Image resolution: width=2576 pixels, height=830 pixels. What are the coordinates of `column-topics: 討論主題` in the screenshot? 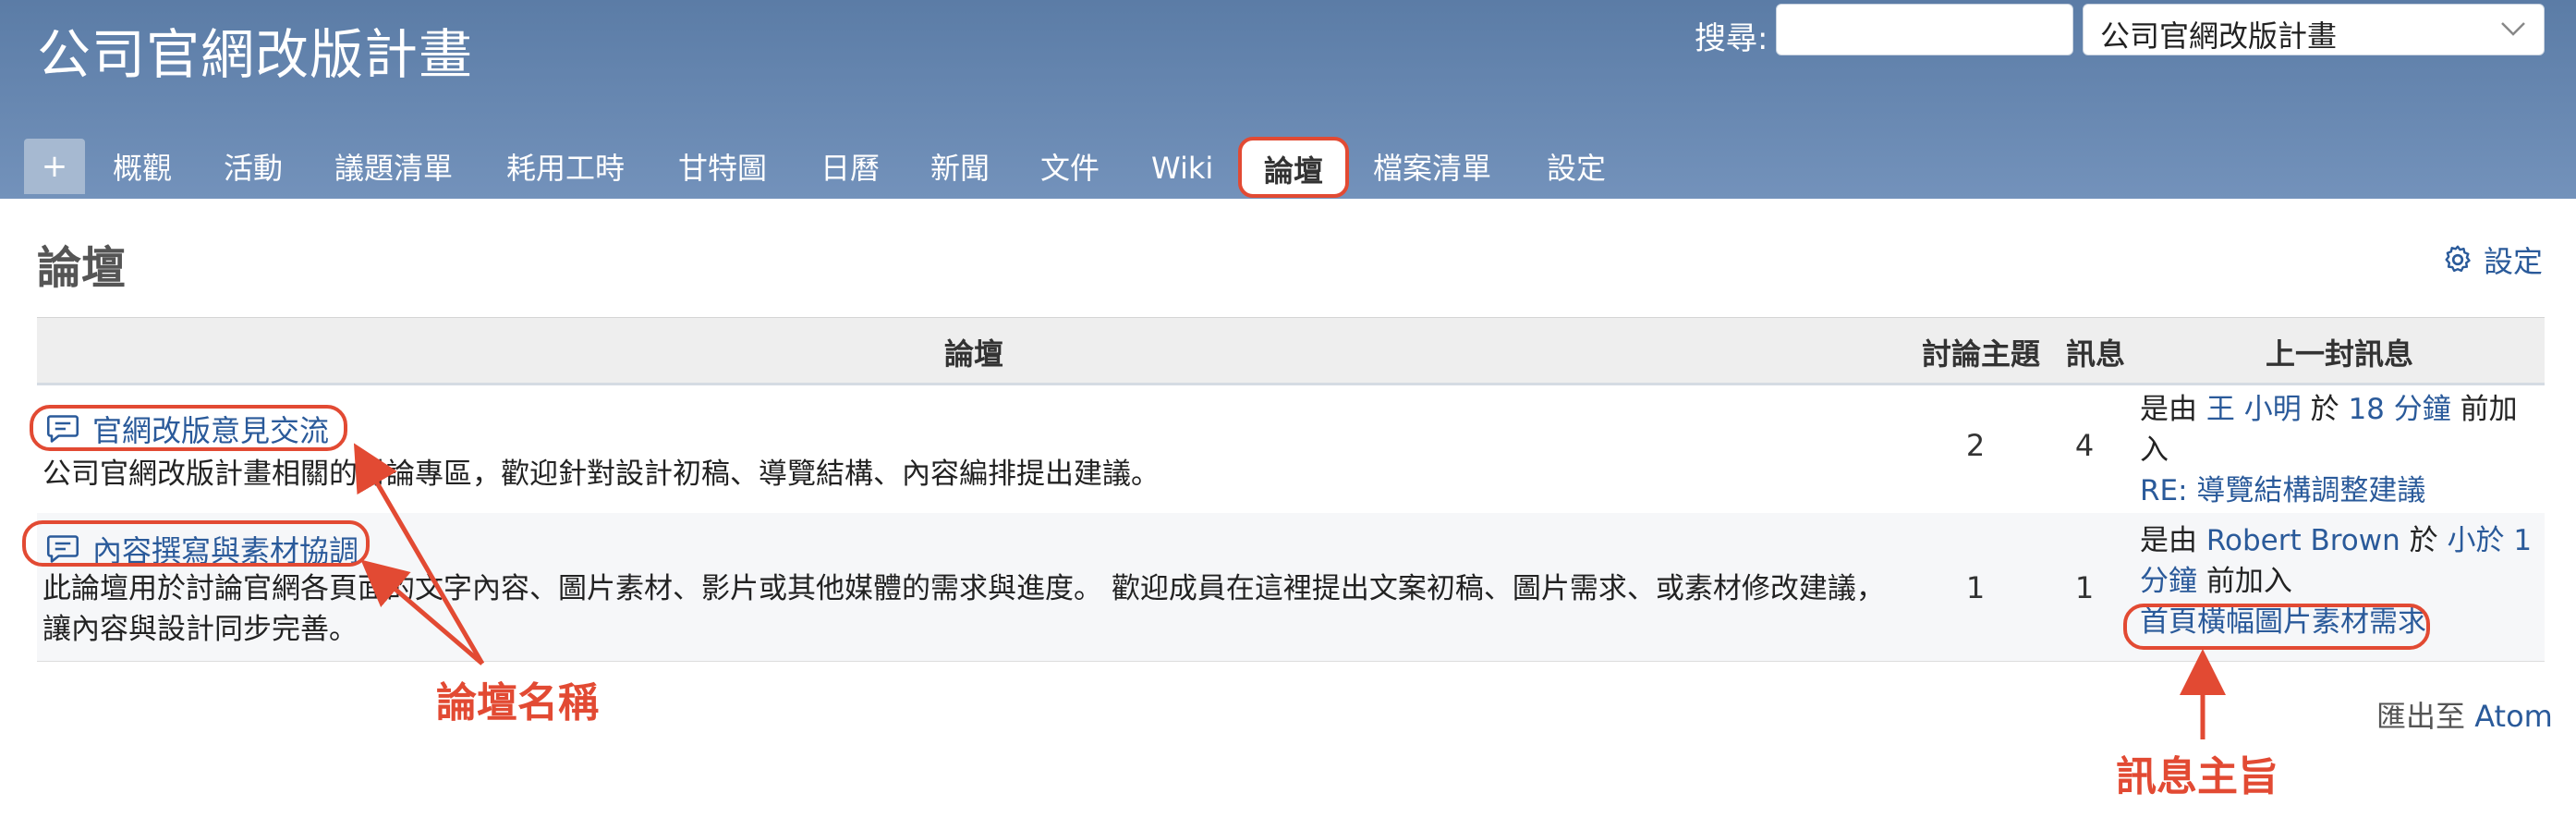 It's located at (1981, 354).